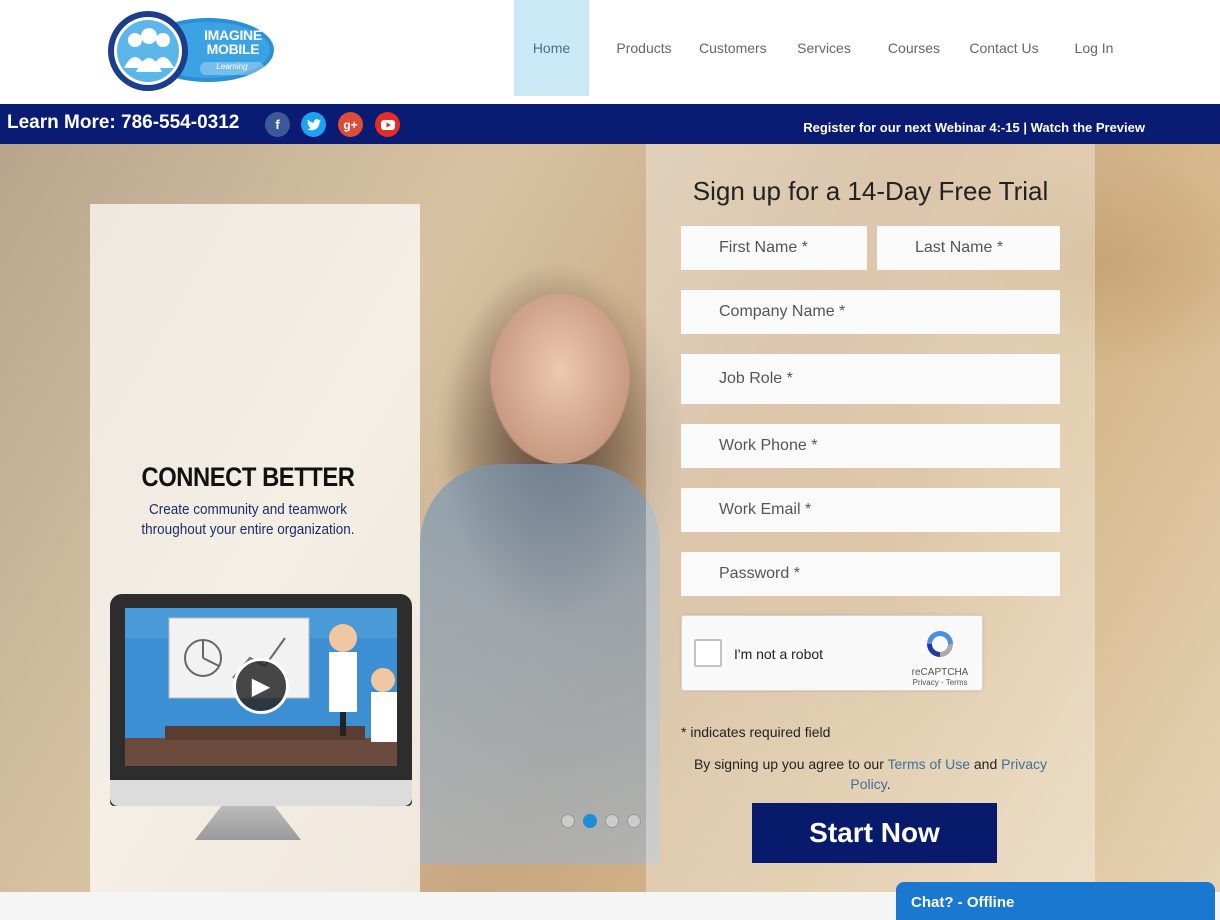 The width and height of the screenshot is (1220, 920). What do you see at coordinates (248, 477) in the screenshot?
I see `hero-title: CONNECT BETTER` at bounding box center [248, 477].